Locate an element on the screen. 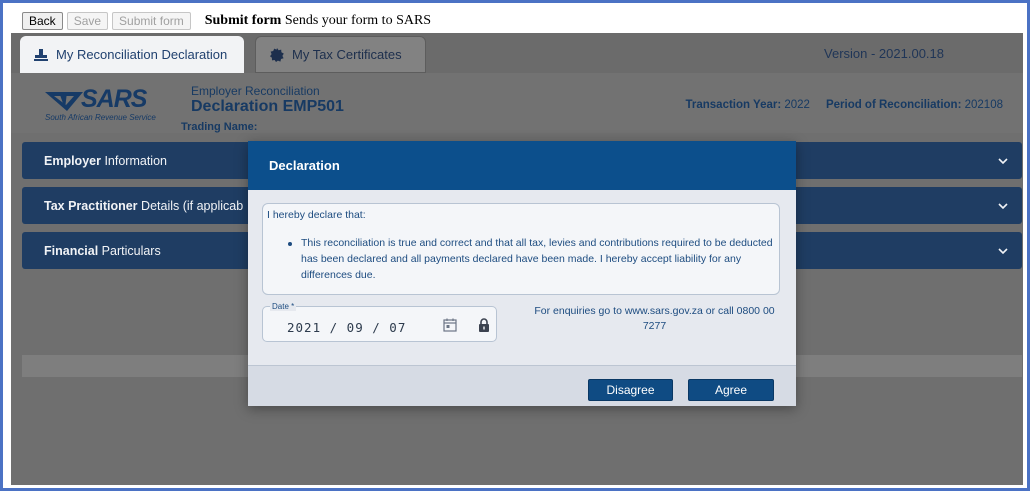  section-label-bold: Tax Practitioner is located at coordinates (91, 206).